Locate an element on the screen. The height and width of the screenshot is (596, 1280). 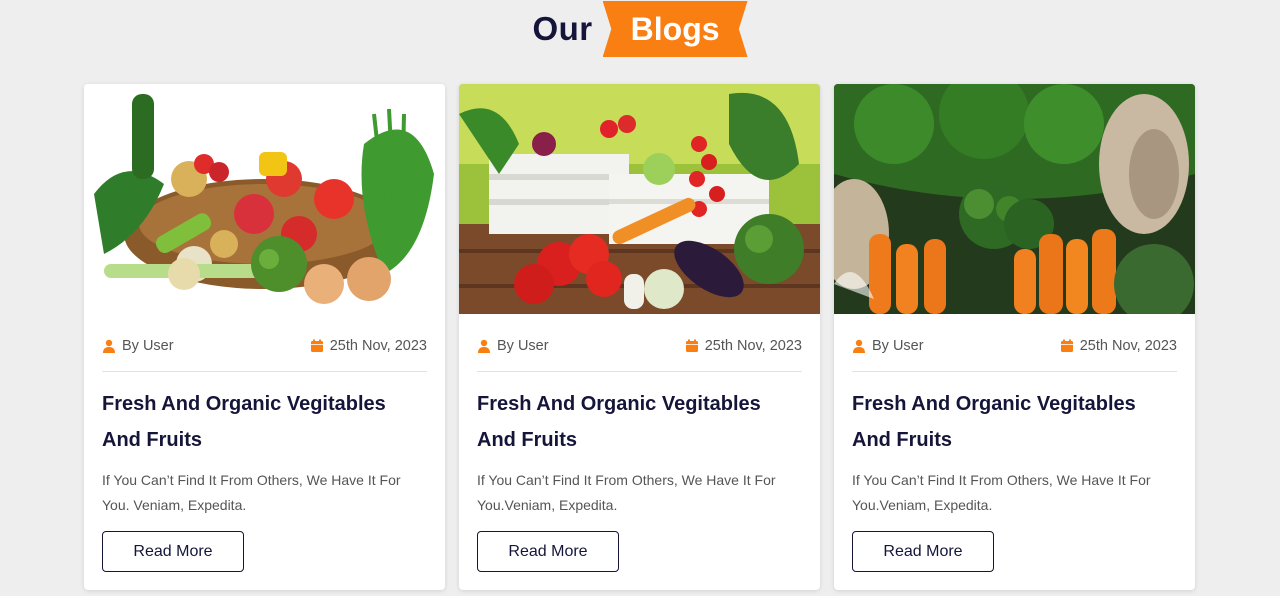
vegetable-crate-illustration is located at coordinates (639, 199).